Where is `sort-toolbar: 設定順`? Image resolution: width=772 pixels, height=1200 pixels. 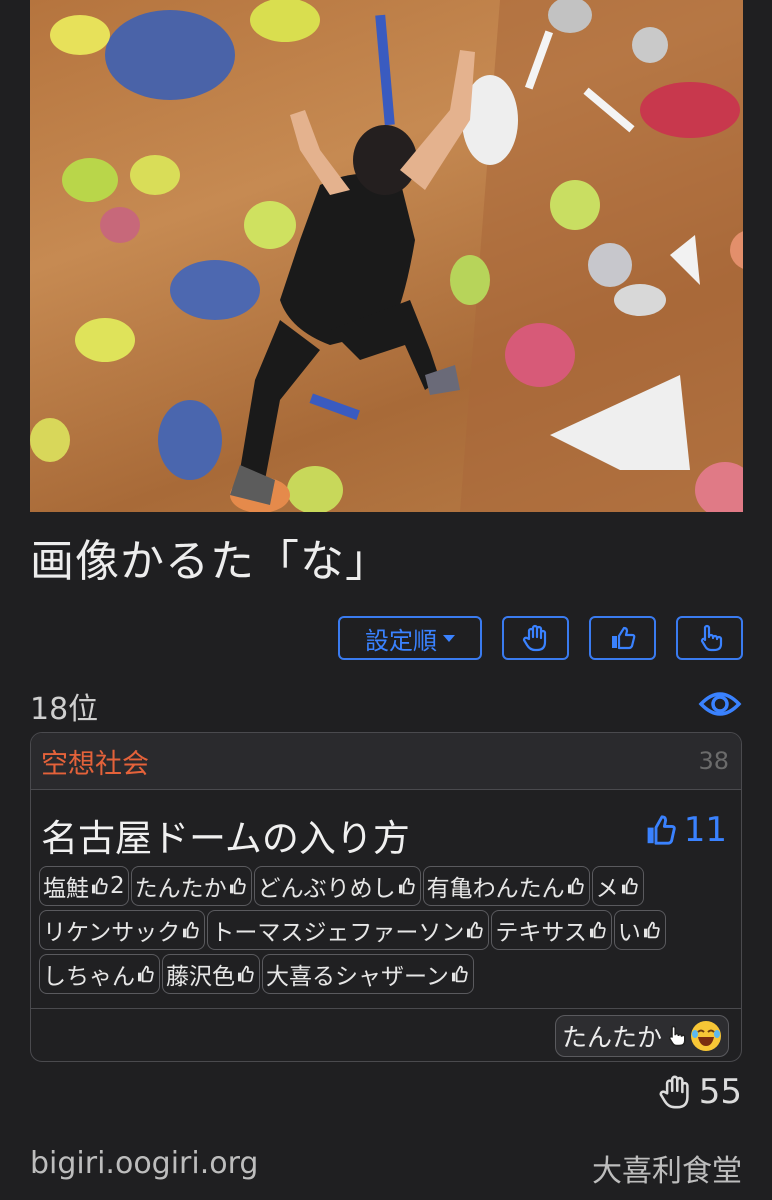 sort-toolbar: 設定順 is located at coordinates (540, 638).